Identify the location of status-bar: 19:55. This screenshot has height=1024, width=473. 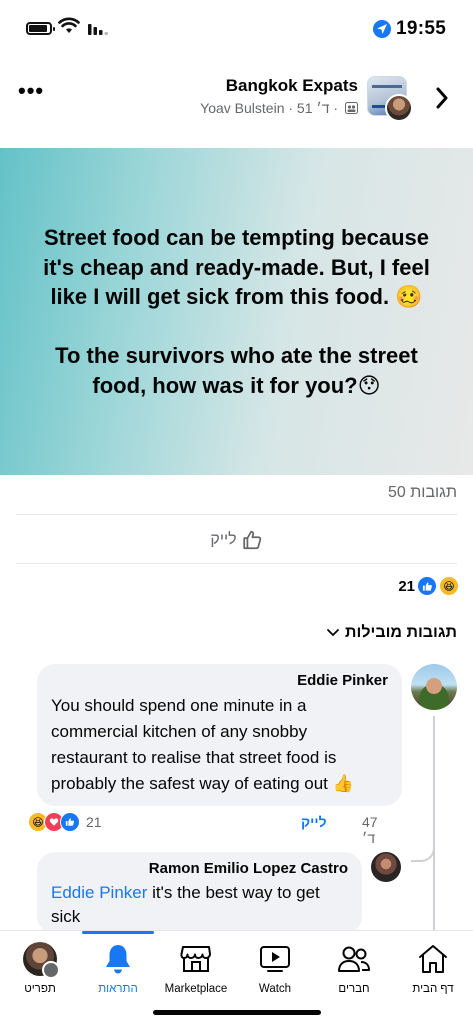
(236, 28).